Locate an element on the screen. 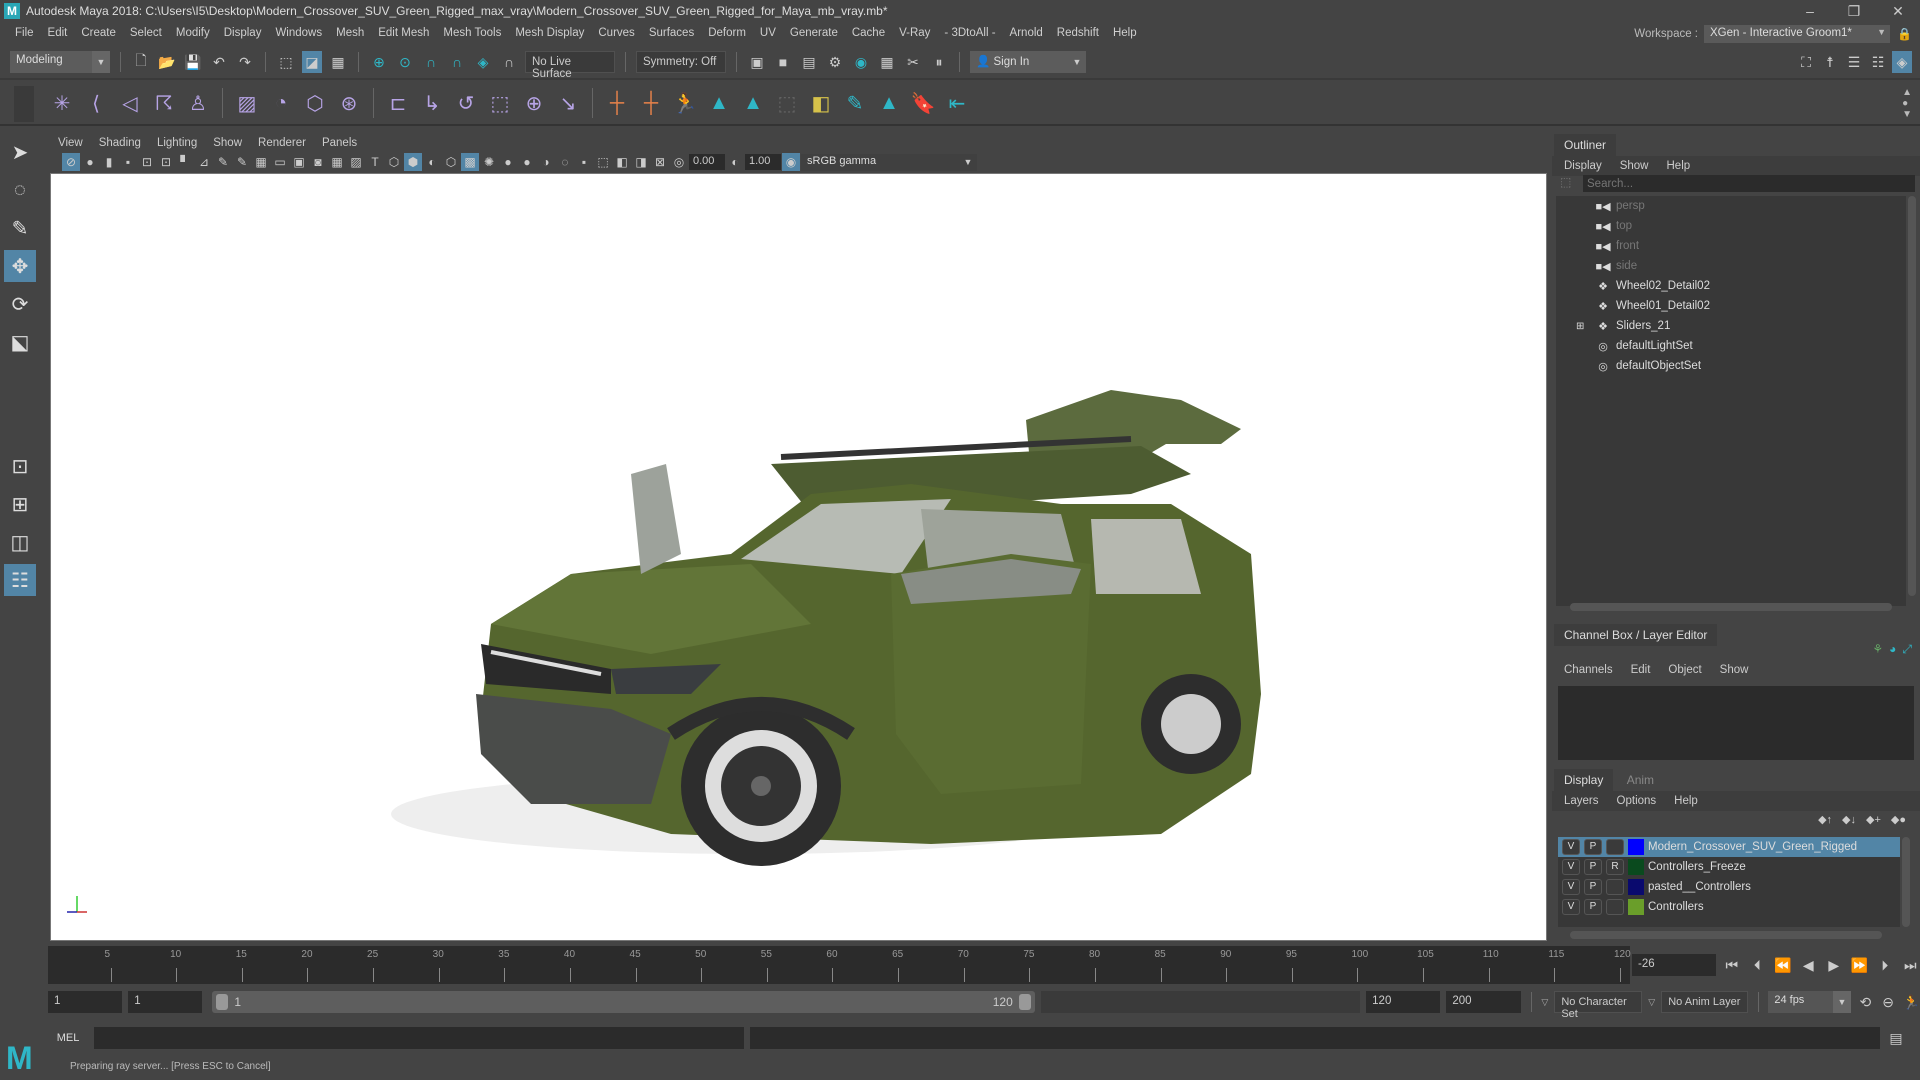 This screenshot has width=1920, height=1080. isolate-select-icon: ⬚ is located at coordinates (603, 162).